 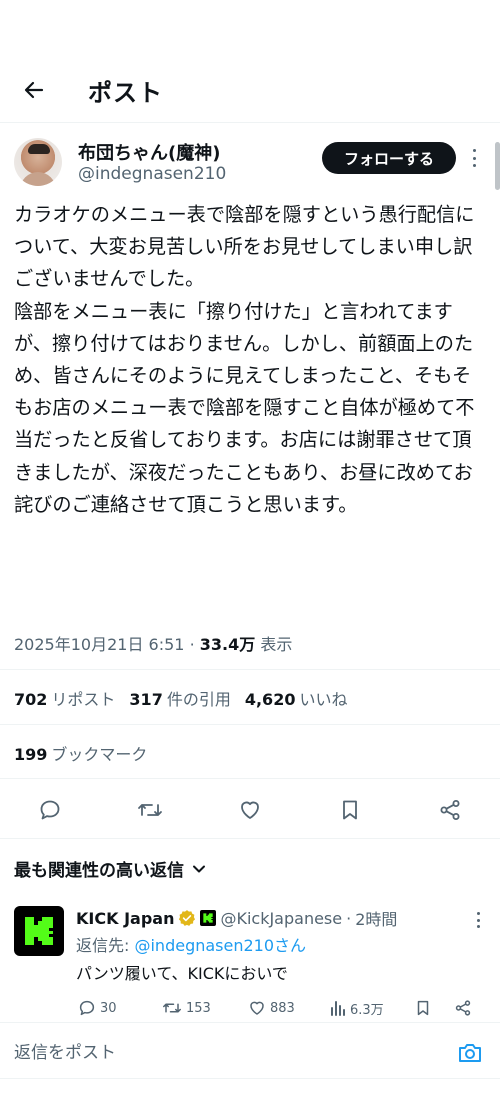 I want to click on post-action-bar, so click(x=250, y=810).